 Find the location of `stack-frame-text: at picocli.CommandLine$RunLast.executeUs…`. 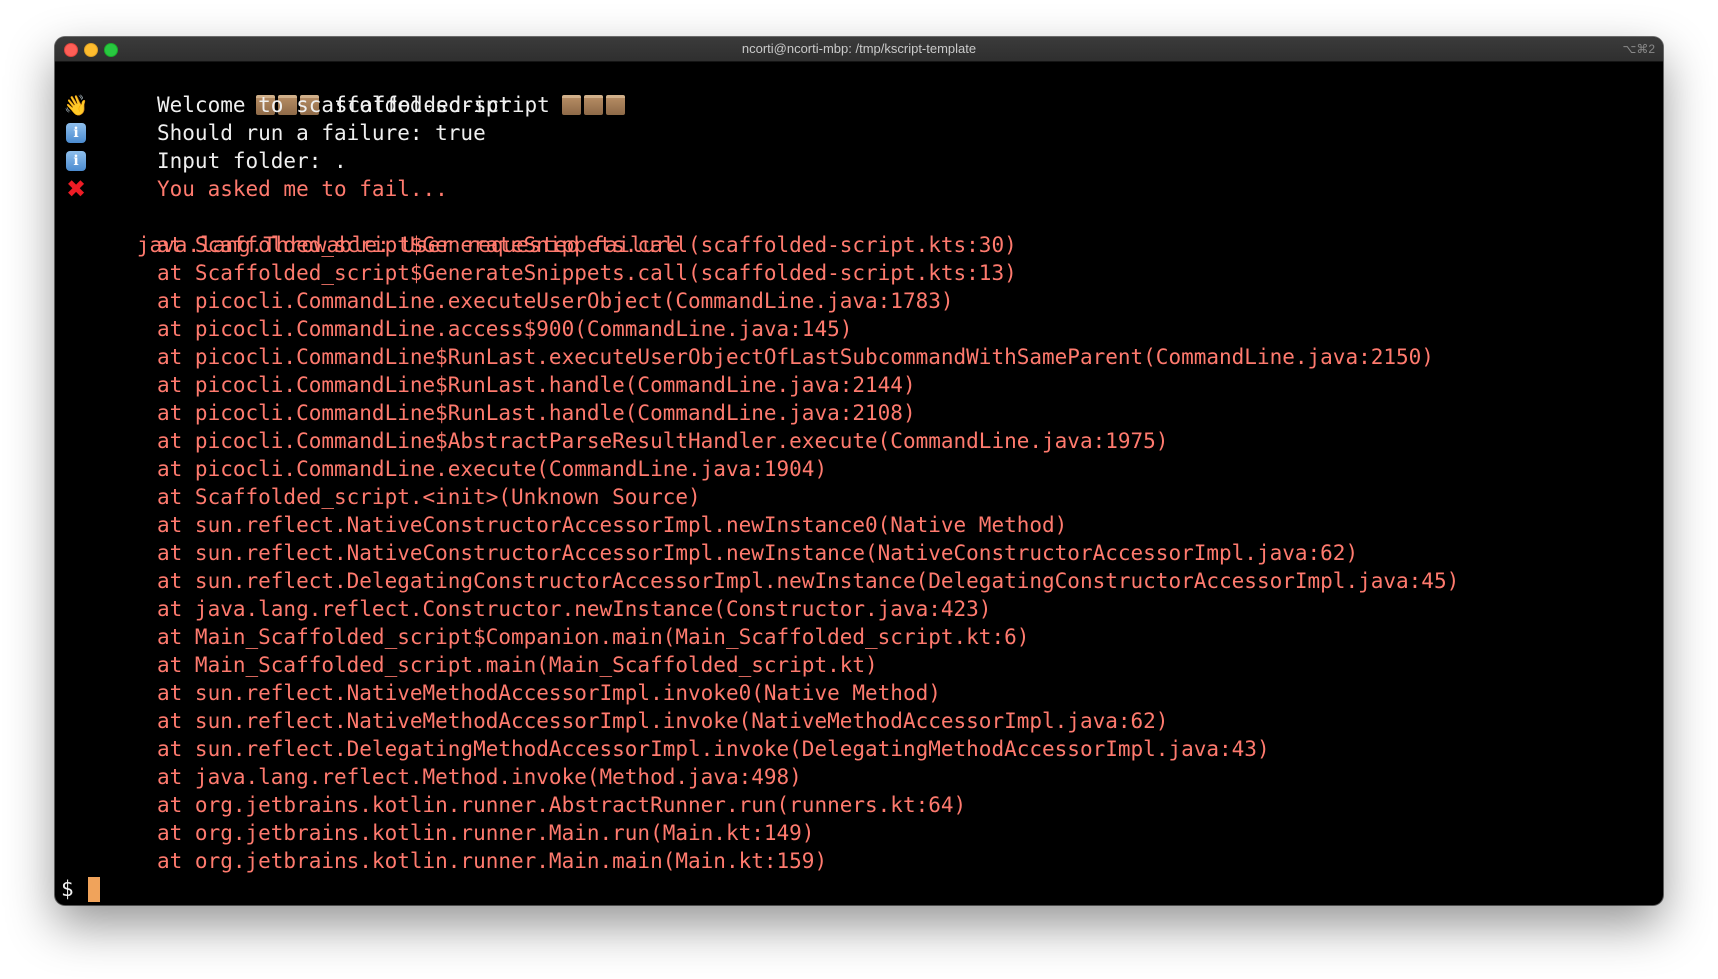

stack-frame-text: at picocli.CommandLine$RunLast.executeUs… is located at coordinates (795, 357).